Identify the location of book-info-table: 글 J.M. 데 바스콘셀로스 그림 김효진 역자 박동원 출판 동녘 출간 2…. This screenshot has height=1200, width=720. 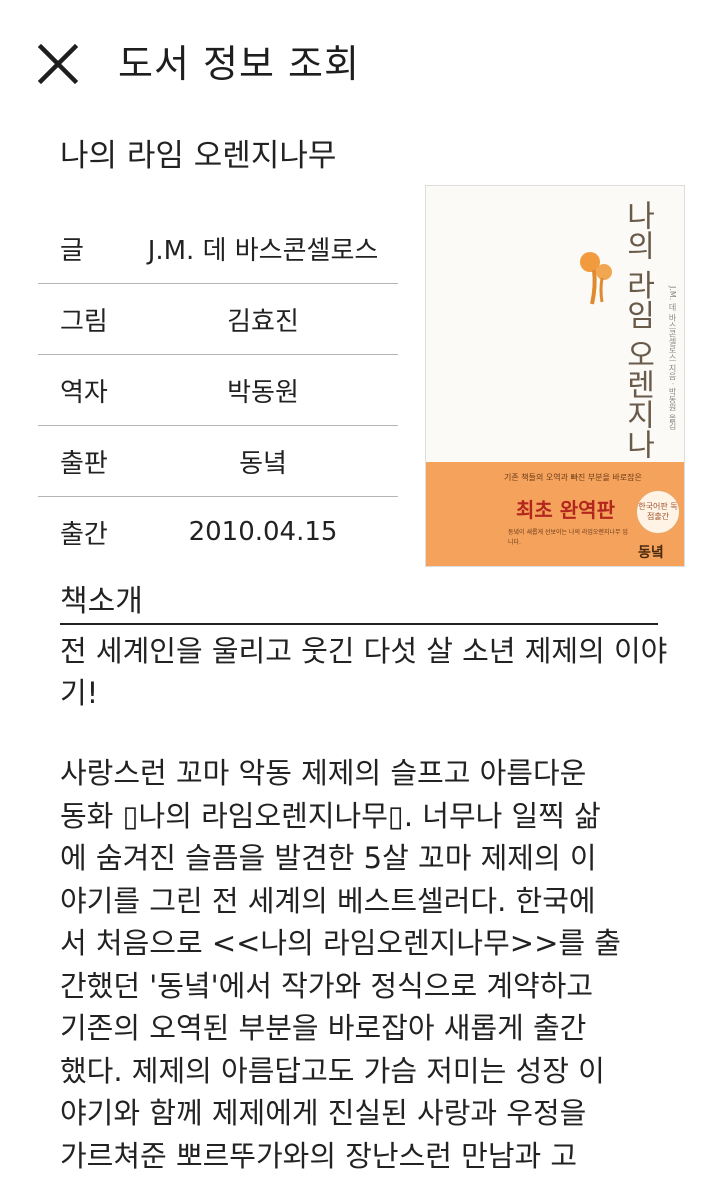
(218, 390).